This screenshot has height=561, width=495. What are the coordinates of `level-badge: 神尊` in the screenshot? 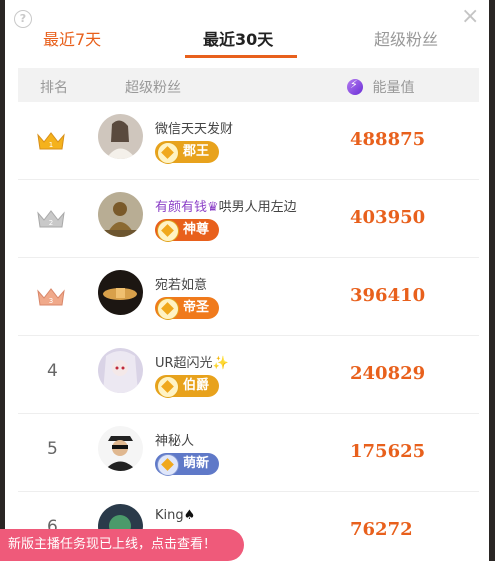 It's located at (187, 230).